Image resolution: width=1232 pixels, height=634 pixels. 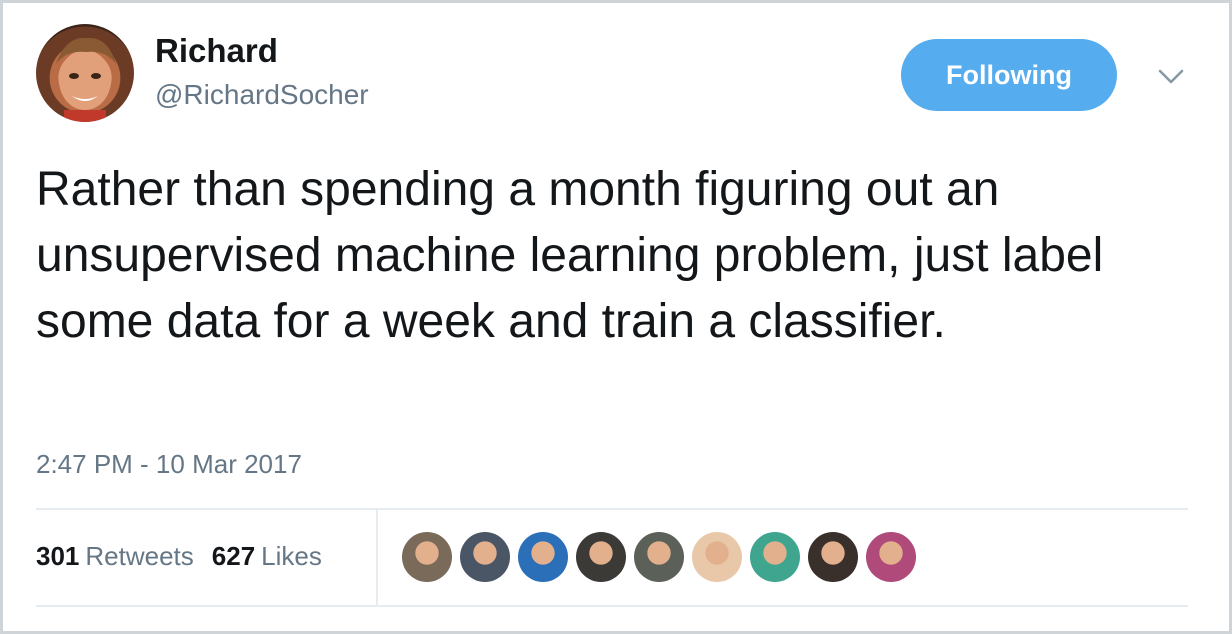 What do you see at coordinates (86, 79) in the screenshot?
I see `avatar-face-icon` at bounding box center [86, 79].